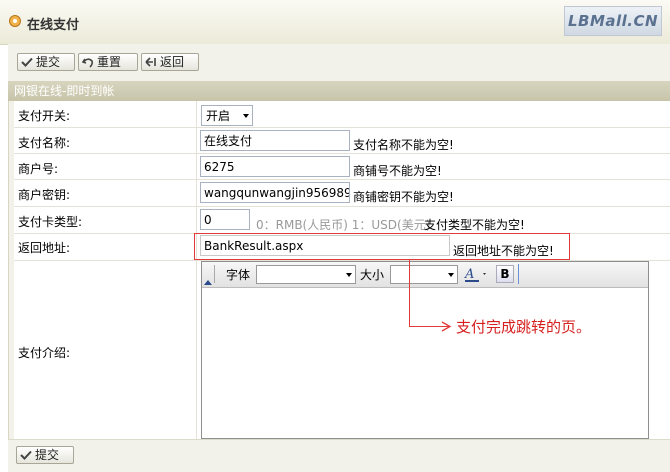  I want to click on window-title: 在线支付, so click(53, 25).